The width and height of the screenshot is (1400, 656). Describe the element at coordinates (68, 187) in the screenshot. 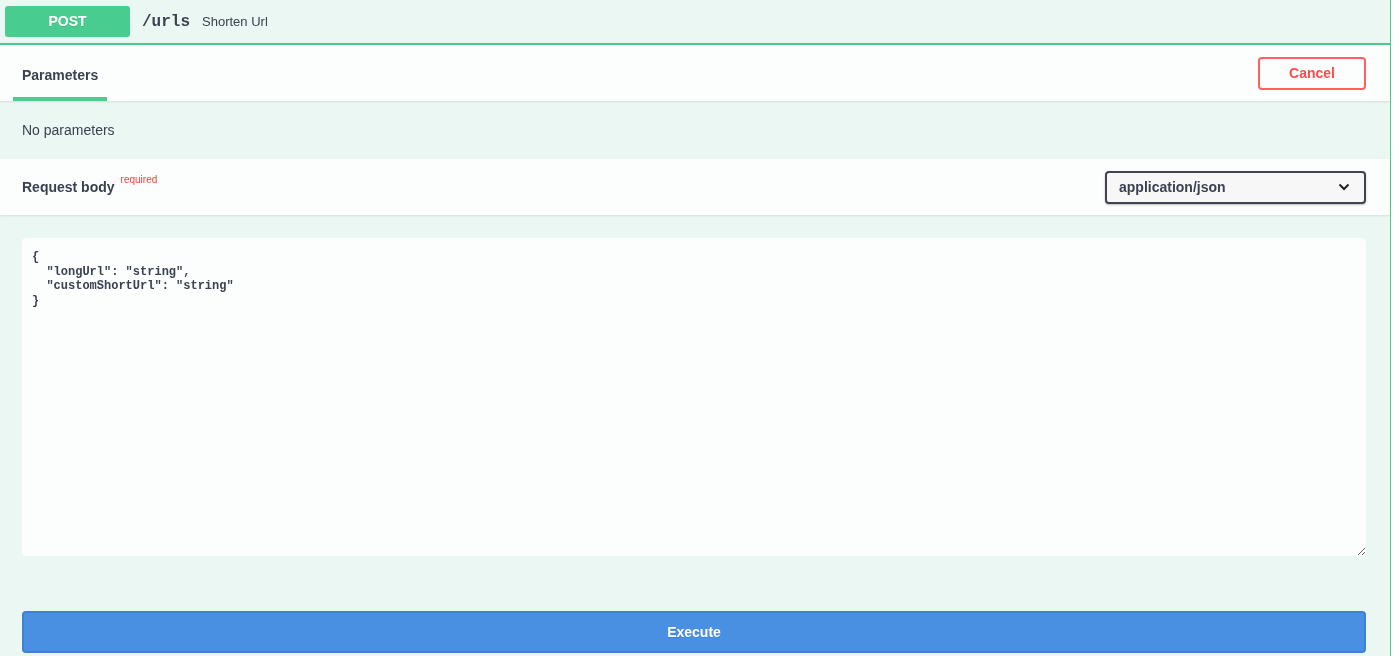

I see `request-body-title: Request body` at that location.